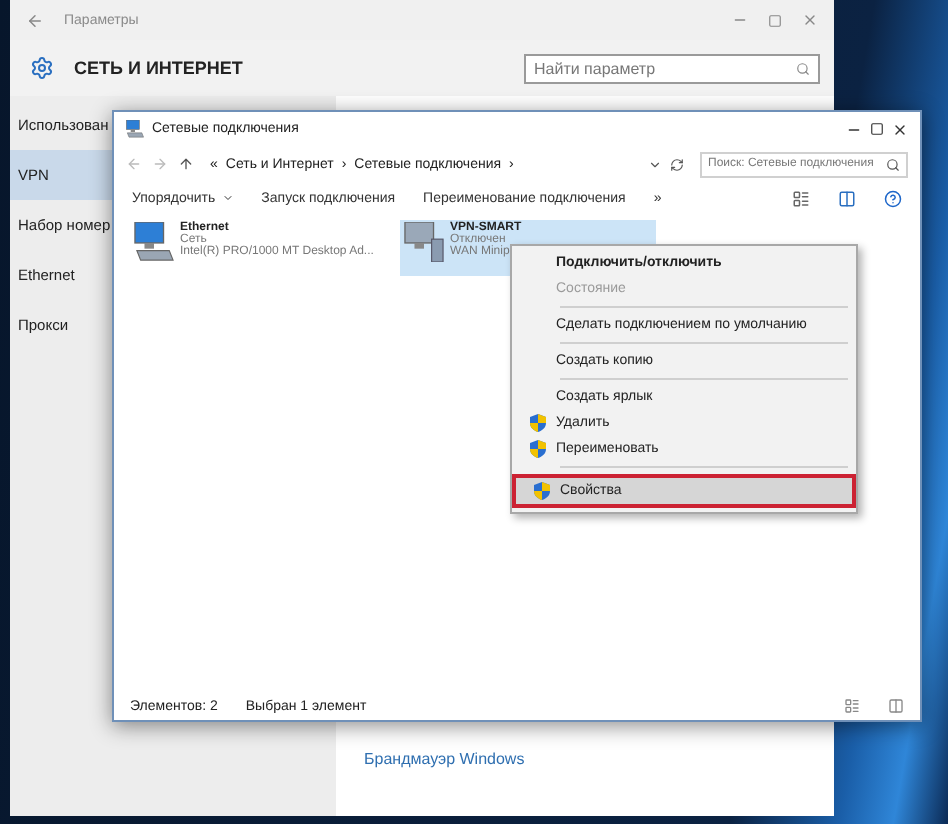 The image size is (948, 824). Describe the element at coordinates (186, 164) in the screenshot. I see `up-icon` at that location.